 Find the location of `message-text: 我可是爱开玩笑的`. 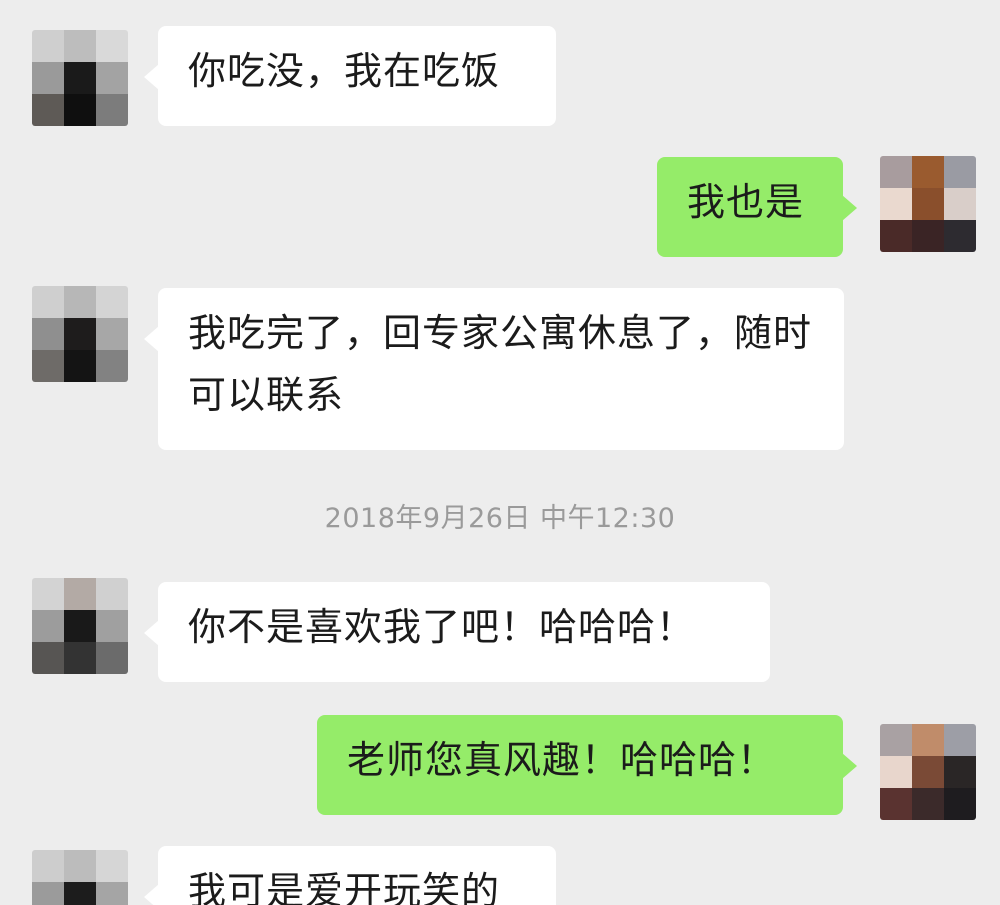

message-text: 我可是爱开玩笑的 is located at coordinates (344, 887).